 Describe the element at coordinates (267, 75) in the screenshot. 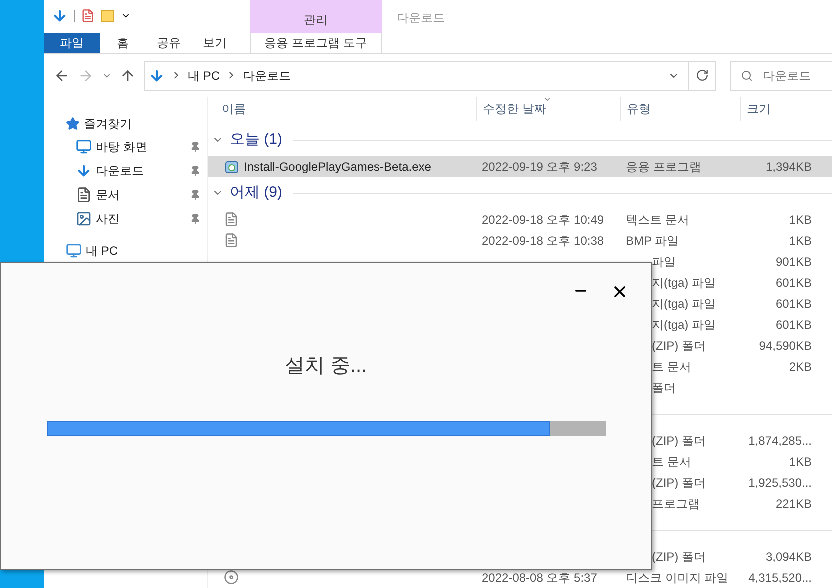

I see `path-segment: 다운로드` at that location.